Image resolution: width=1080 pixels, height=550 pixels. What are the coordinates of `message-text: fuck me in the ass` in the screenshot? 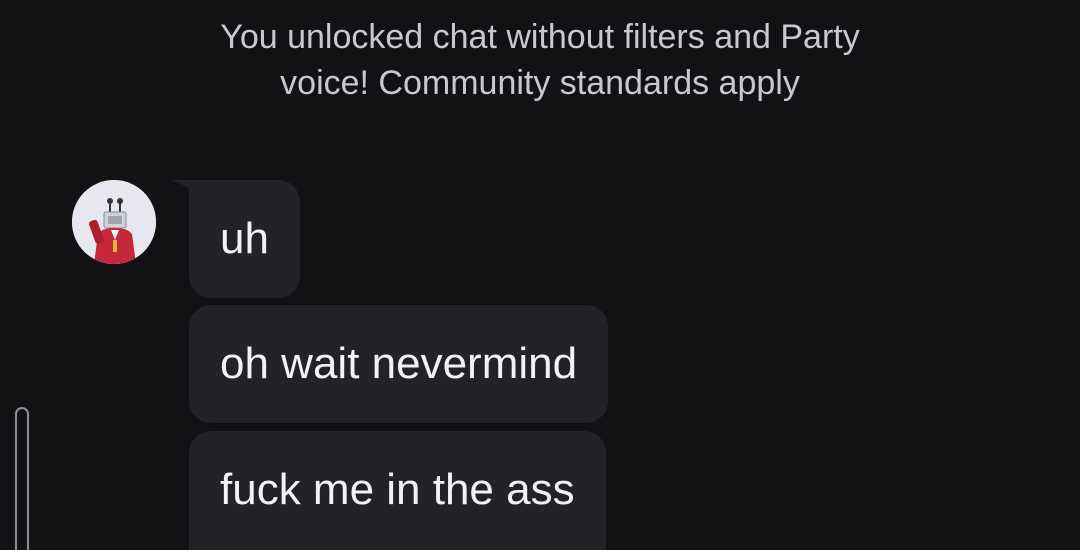 It's located at (397, 489).